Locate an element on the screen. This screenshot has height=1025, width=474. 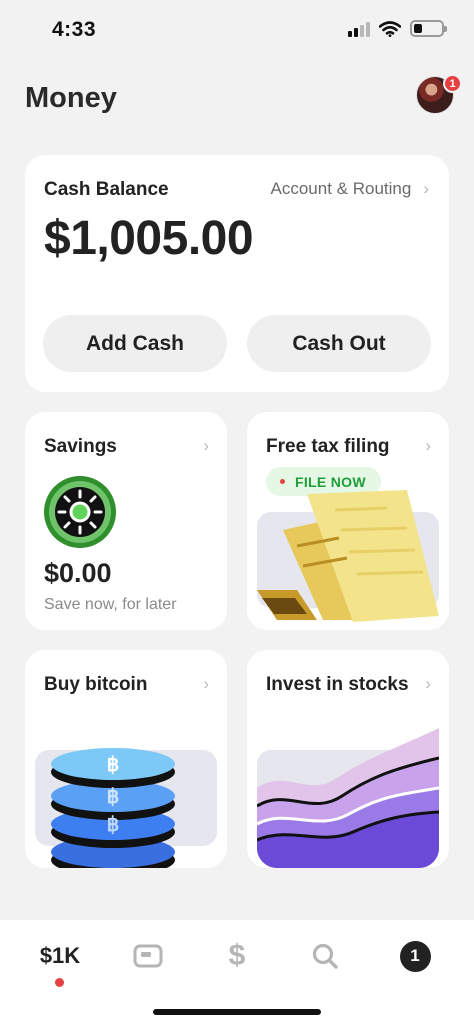
tab-card is located at coordinates (148, 956).